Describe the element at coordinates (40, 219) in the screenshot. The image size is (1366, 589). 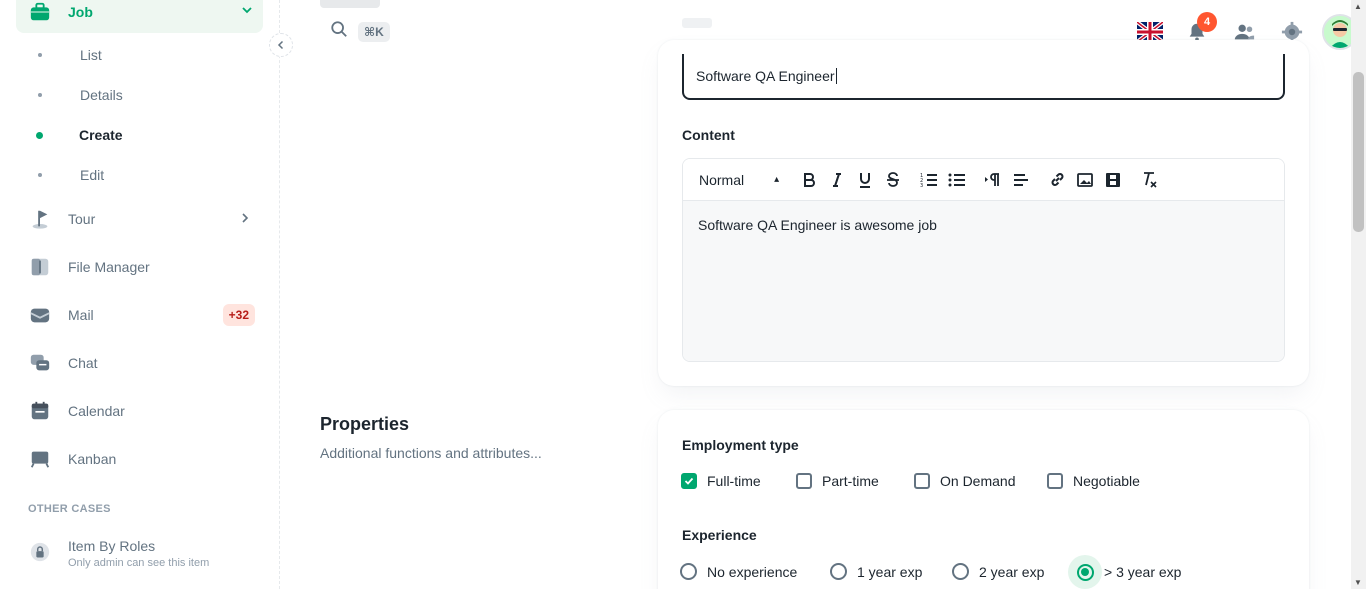
I see `tour-flag-icon` at that location.